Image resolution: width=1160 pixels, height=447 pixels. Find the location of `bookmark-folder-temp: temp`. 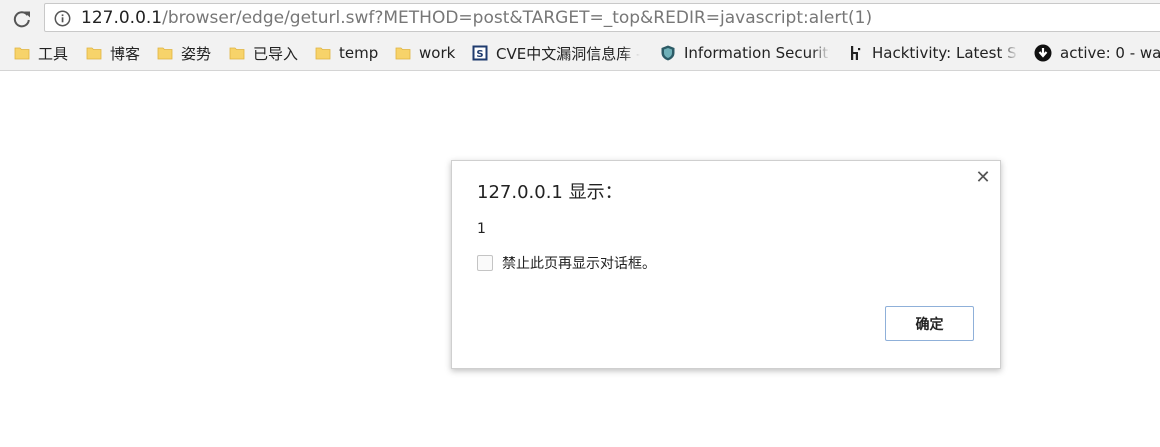

bookmark-folder-temp: temp is located at coordinates (346, 53).